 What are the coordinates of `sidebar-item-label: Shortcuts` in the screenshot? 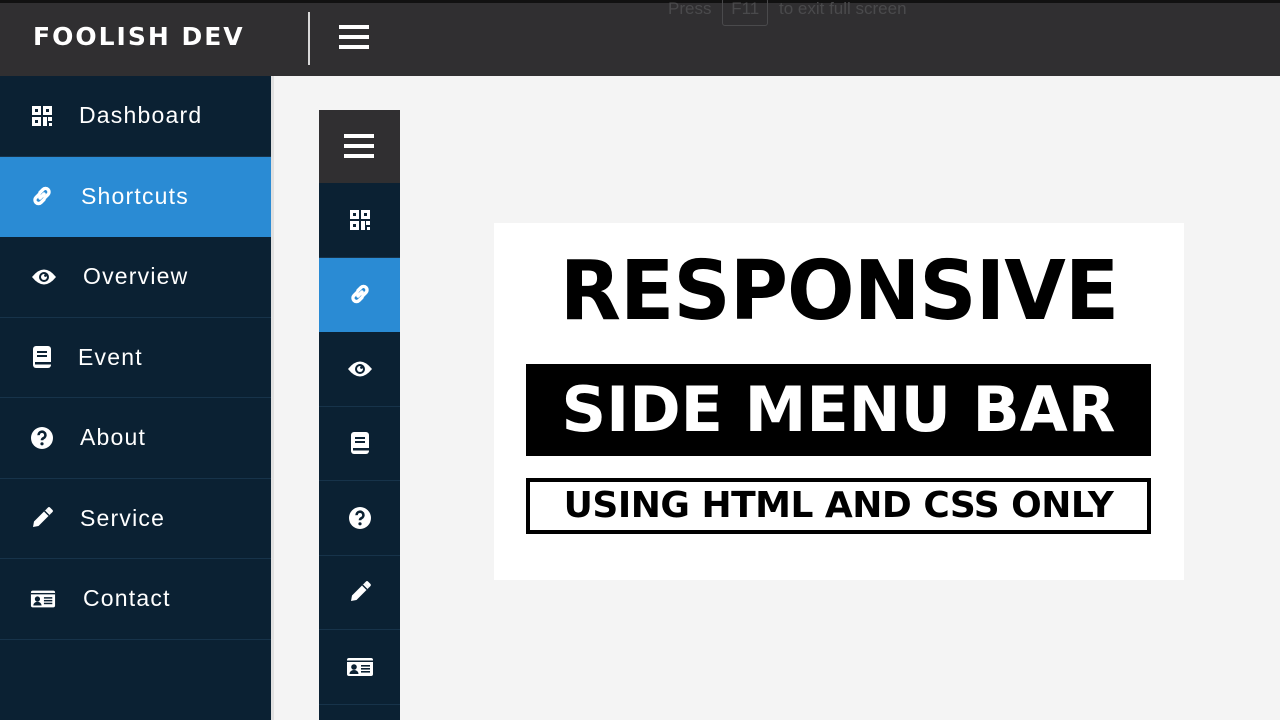 It's located at (135, 195).